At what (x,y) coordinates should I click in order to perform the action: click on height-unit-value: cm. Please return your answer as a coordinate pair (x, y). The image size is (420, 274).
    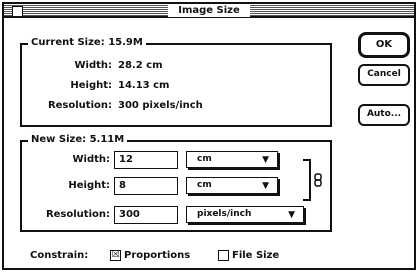
    Looking at the image, I should click on (204, 185).